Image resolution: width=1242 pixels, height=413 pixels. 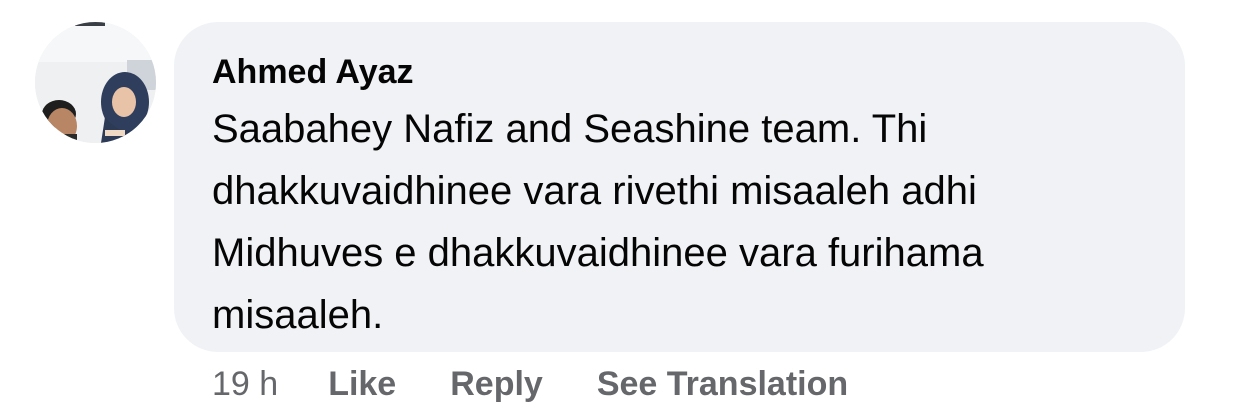 What do you see at coordinates (680, 72) in the screenshot?
I see `comment-author: Ahmed Ayaz` at bounding box center [680, 72].